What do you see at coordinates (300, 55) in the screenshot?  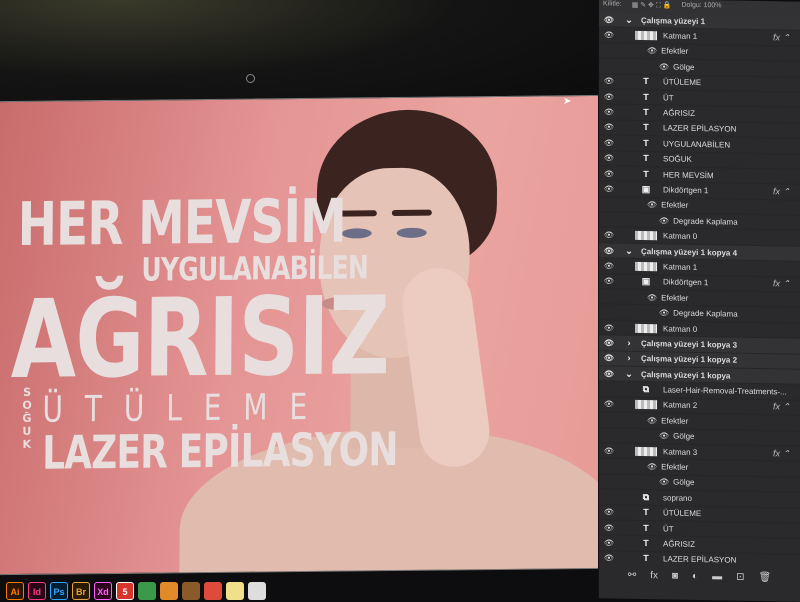 I see `background` at bounding box center [300, 55].